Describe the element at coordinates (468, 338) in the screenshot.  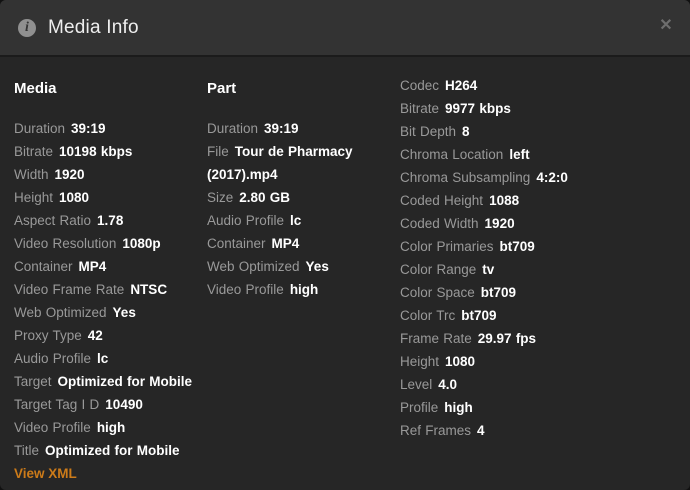
I see `stream-row-frame-rate: Frame Rate 29.97 fps` at that location.